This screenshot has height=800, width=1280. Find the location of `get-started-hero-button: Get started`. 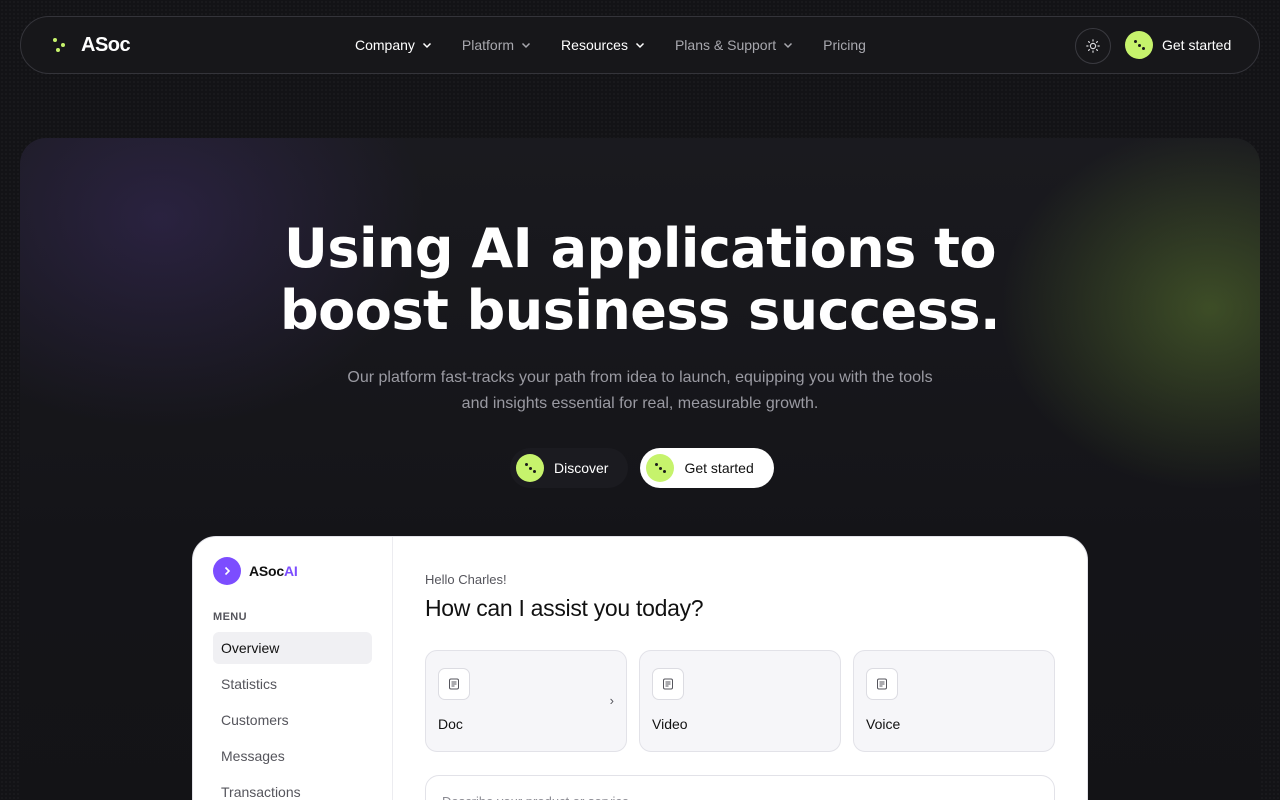

get-started-hero-button: Get started is located at coordinates (707, 468).